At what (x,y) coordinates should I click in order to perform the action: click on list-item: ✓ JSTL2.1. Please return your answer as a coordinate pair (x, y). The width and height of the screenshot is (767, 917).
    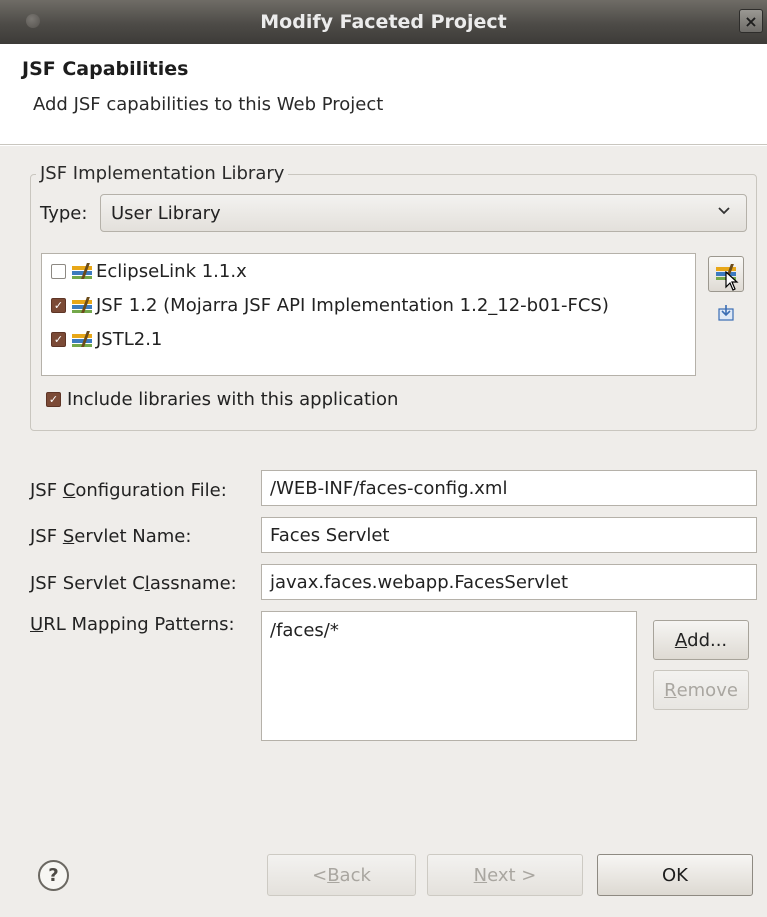
    Looking at the image, I should click on (106, 339).